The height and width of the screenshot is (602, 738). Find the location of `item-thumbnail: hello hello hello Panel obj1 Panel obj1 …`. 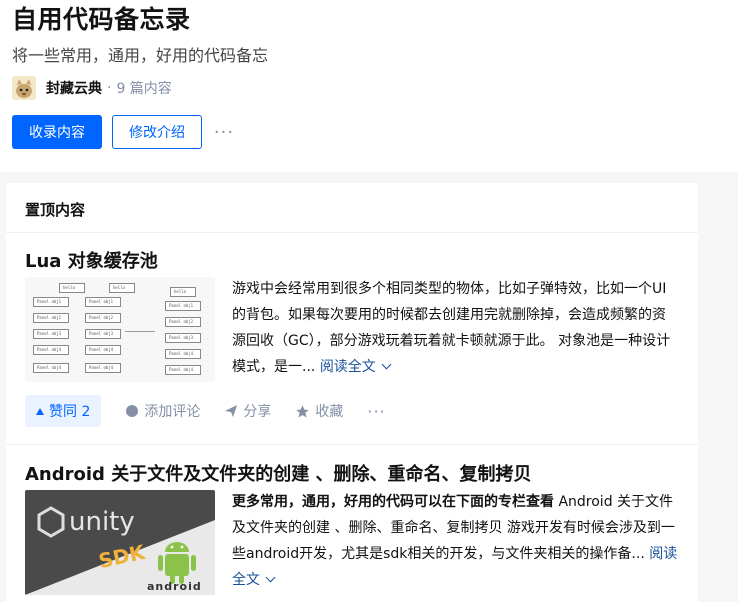

item-thumbnail: hello hello hello Panel obj1 Panel obj1 … is located at coordinates (120, 329).